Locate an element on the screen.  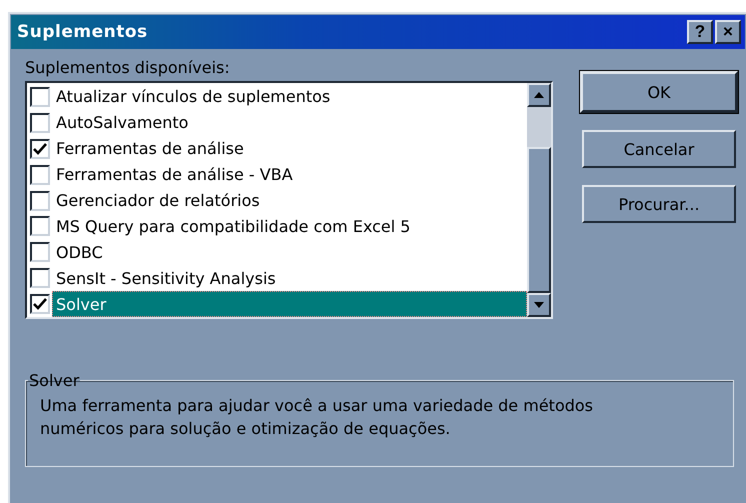
dialog-button: Cancelar is located at coordinates (659, 149).